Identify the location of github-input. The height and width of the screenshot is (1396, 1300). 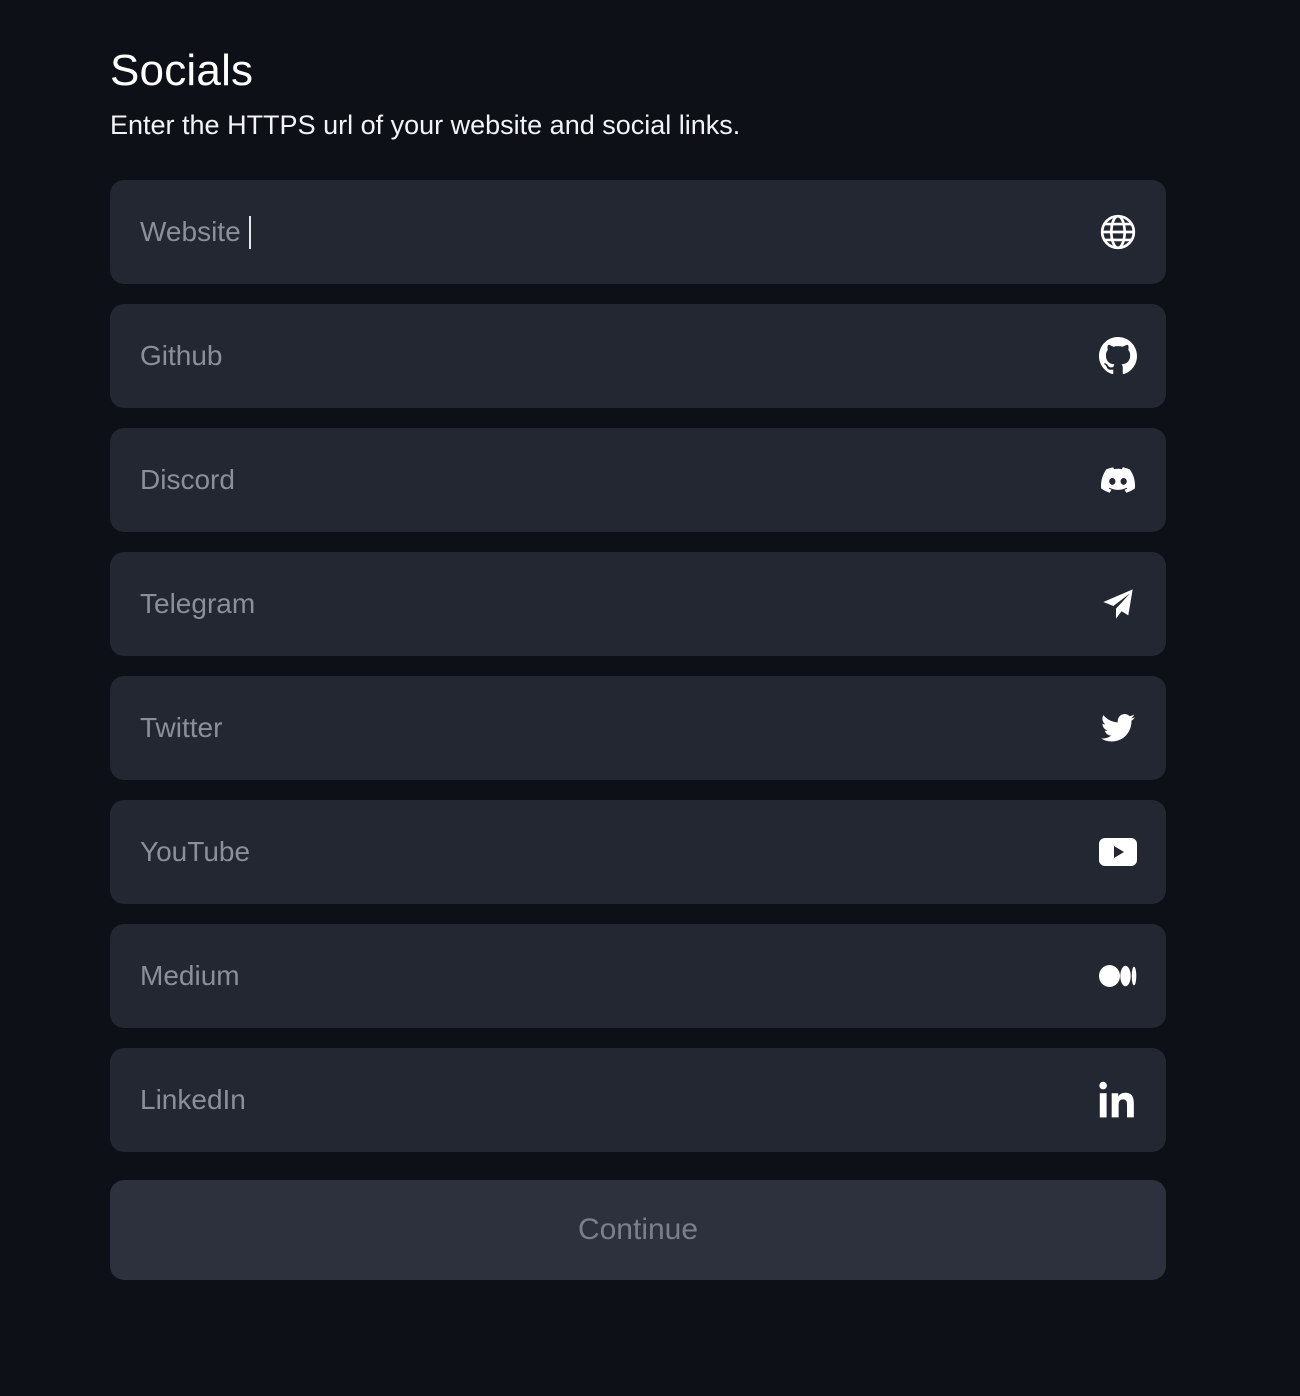
(638, 356).